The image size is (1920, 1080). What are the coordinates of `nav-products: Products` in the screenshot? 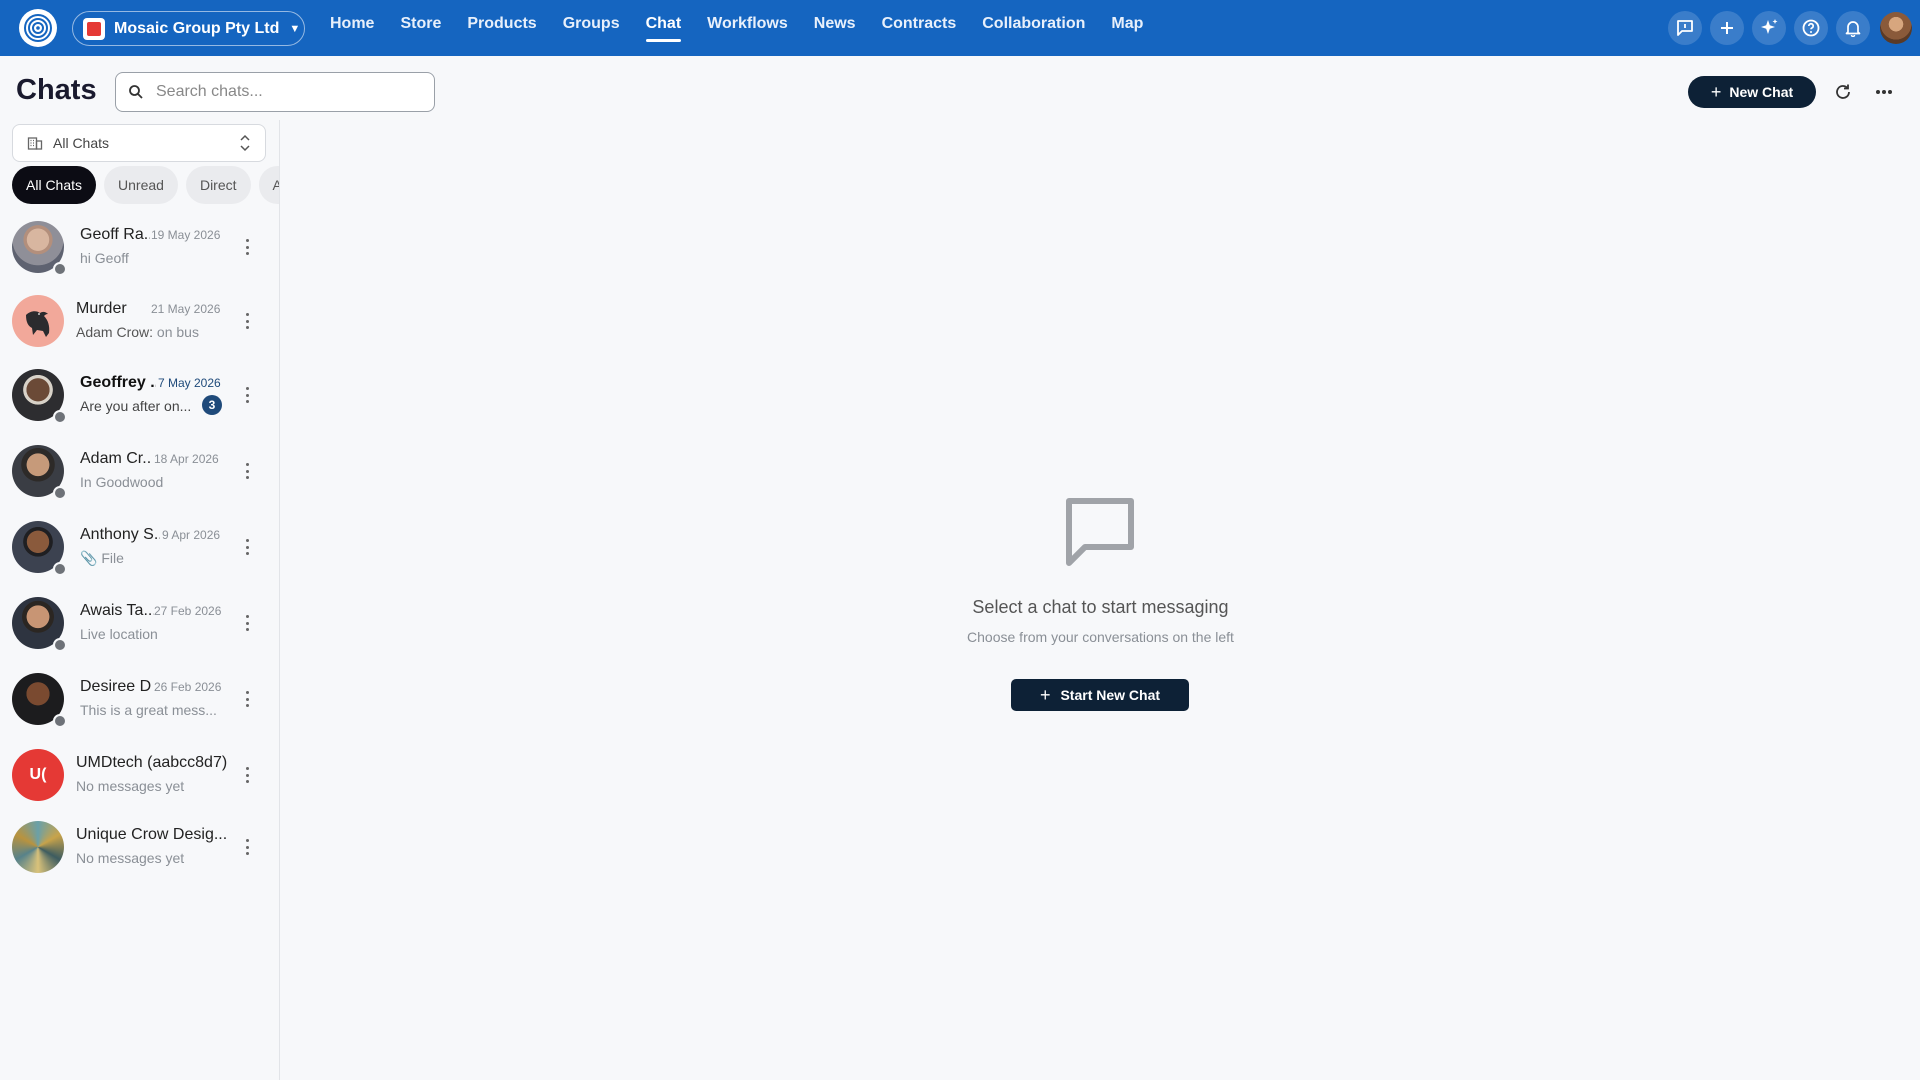 It's located at (501, 28).